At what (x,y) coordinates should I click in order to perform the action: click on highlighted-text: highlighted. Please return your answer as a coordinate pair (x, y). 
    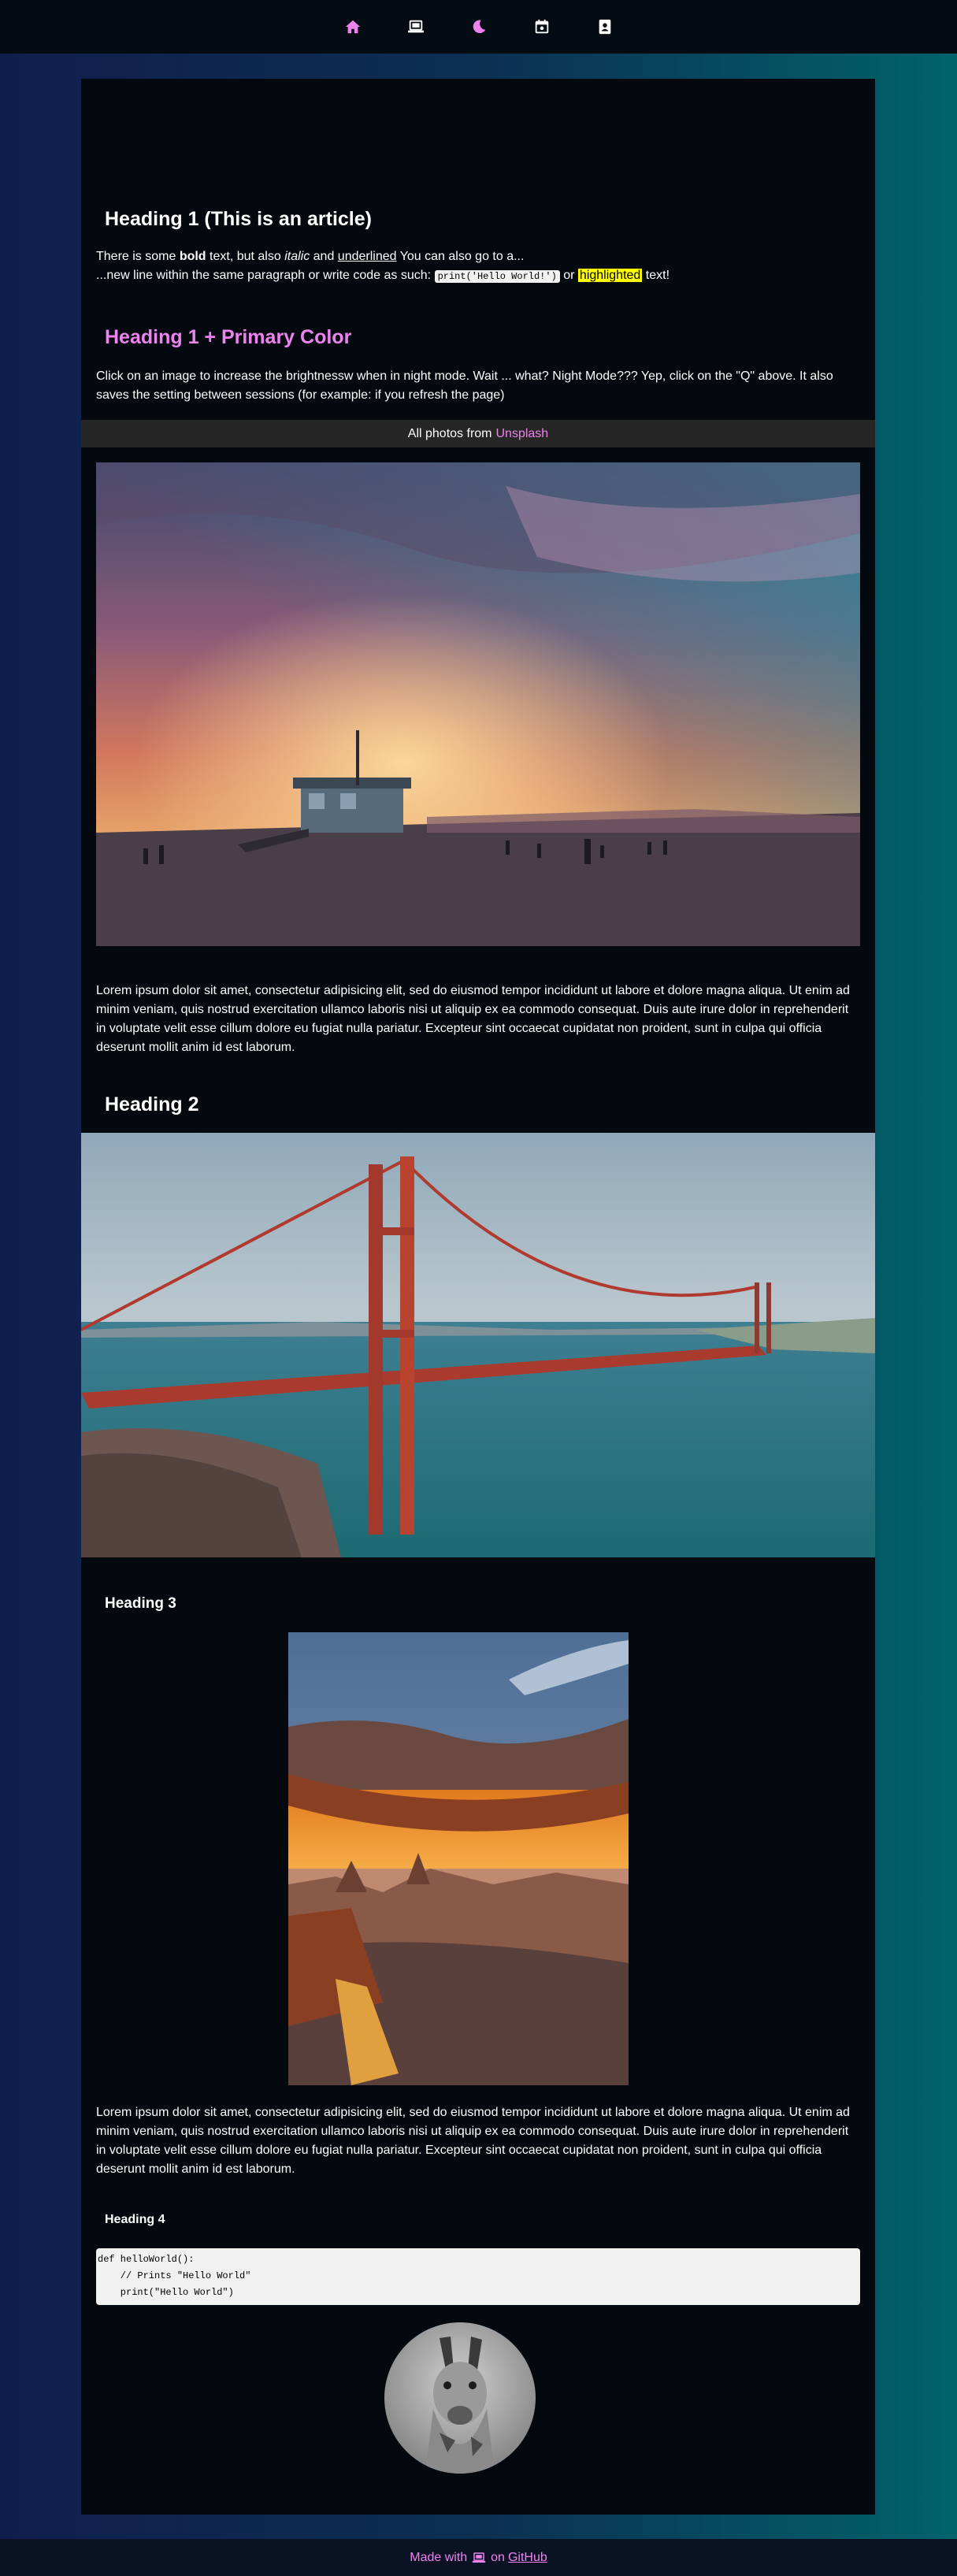
    Looking at the image, I should click on (610, 275).